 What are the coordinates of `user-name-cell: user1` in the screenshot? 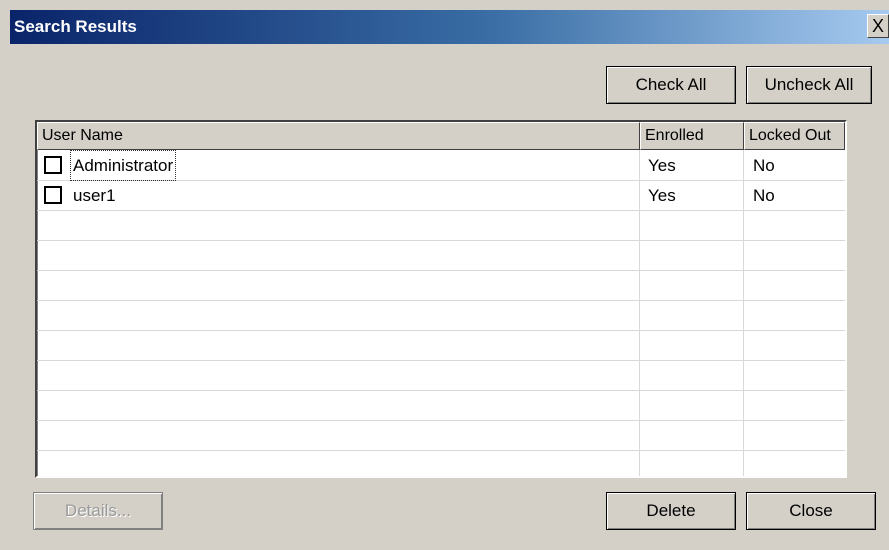 It's located at (94, 195).